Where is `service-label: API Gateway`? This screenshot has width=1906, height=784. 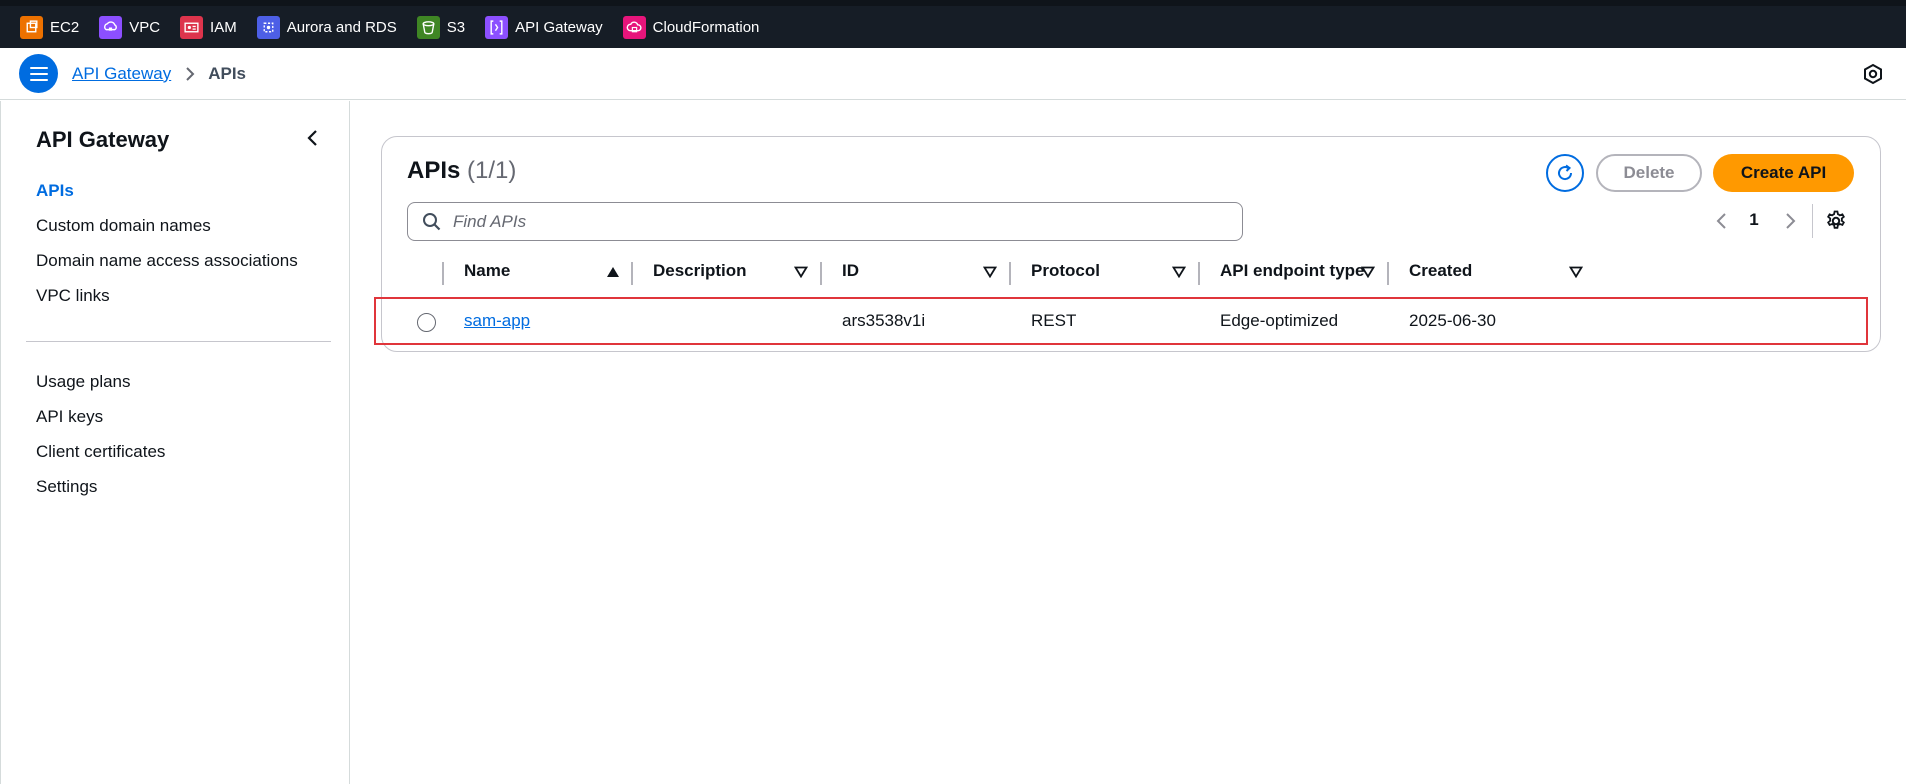 service-label: API Gateway is located at coordinates (559, 27).